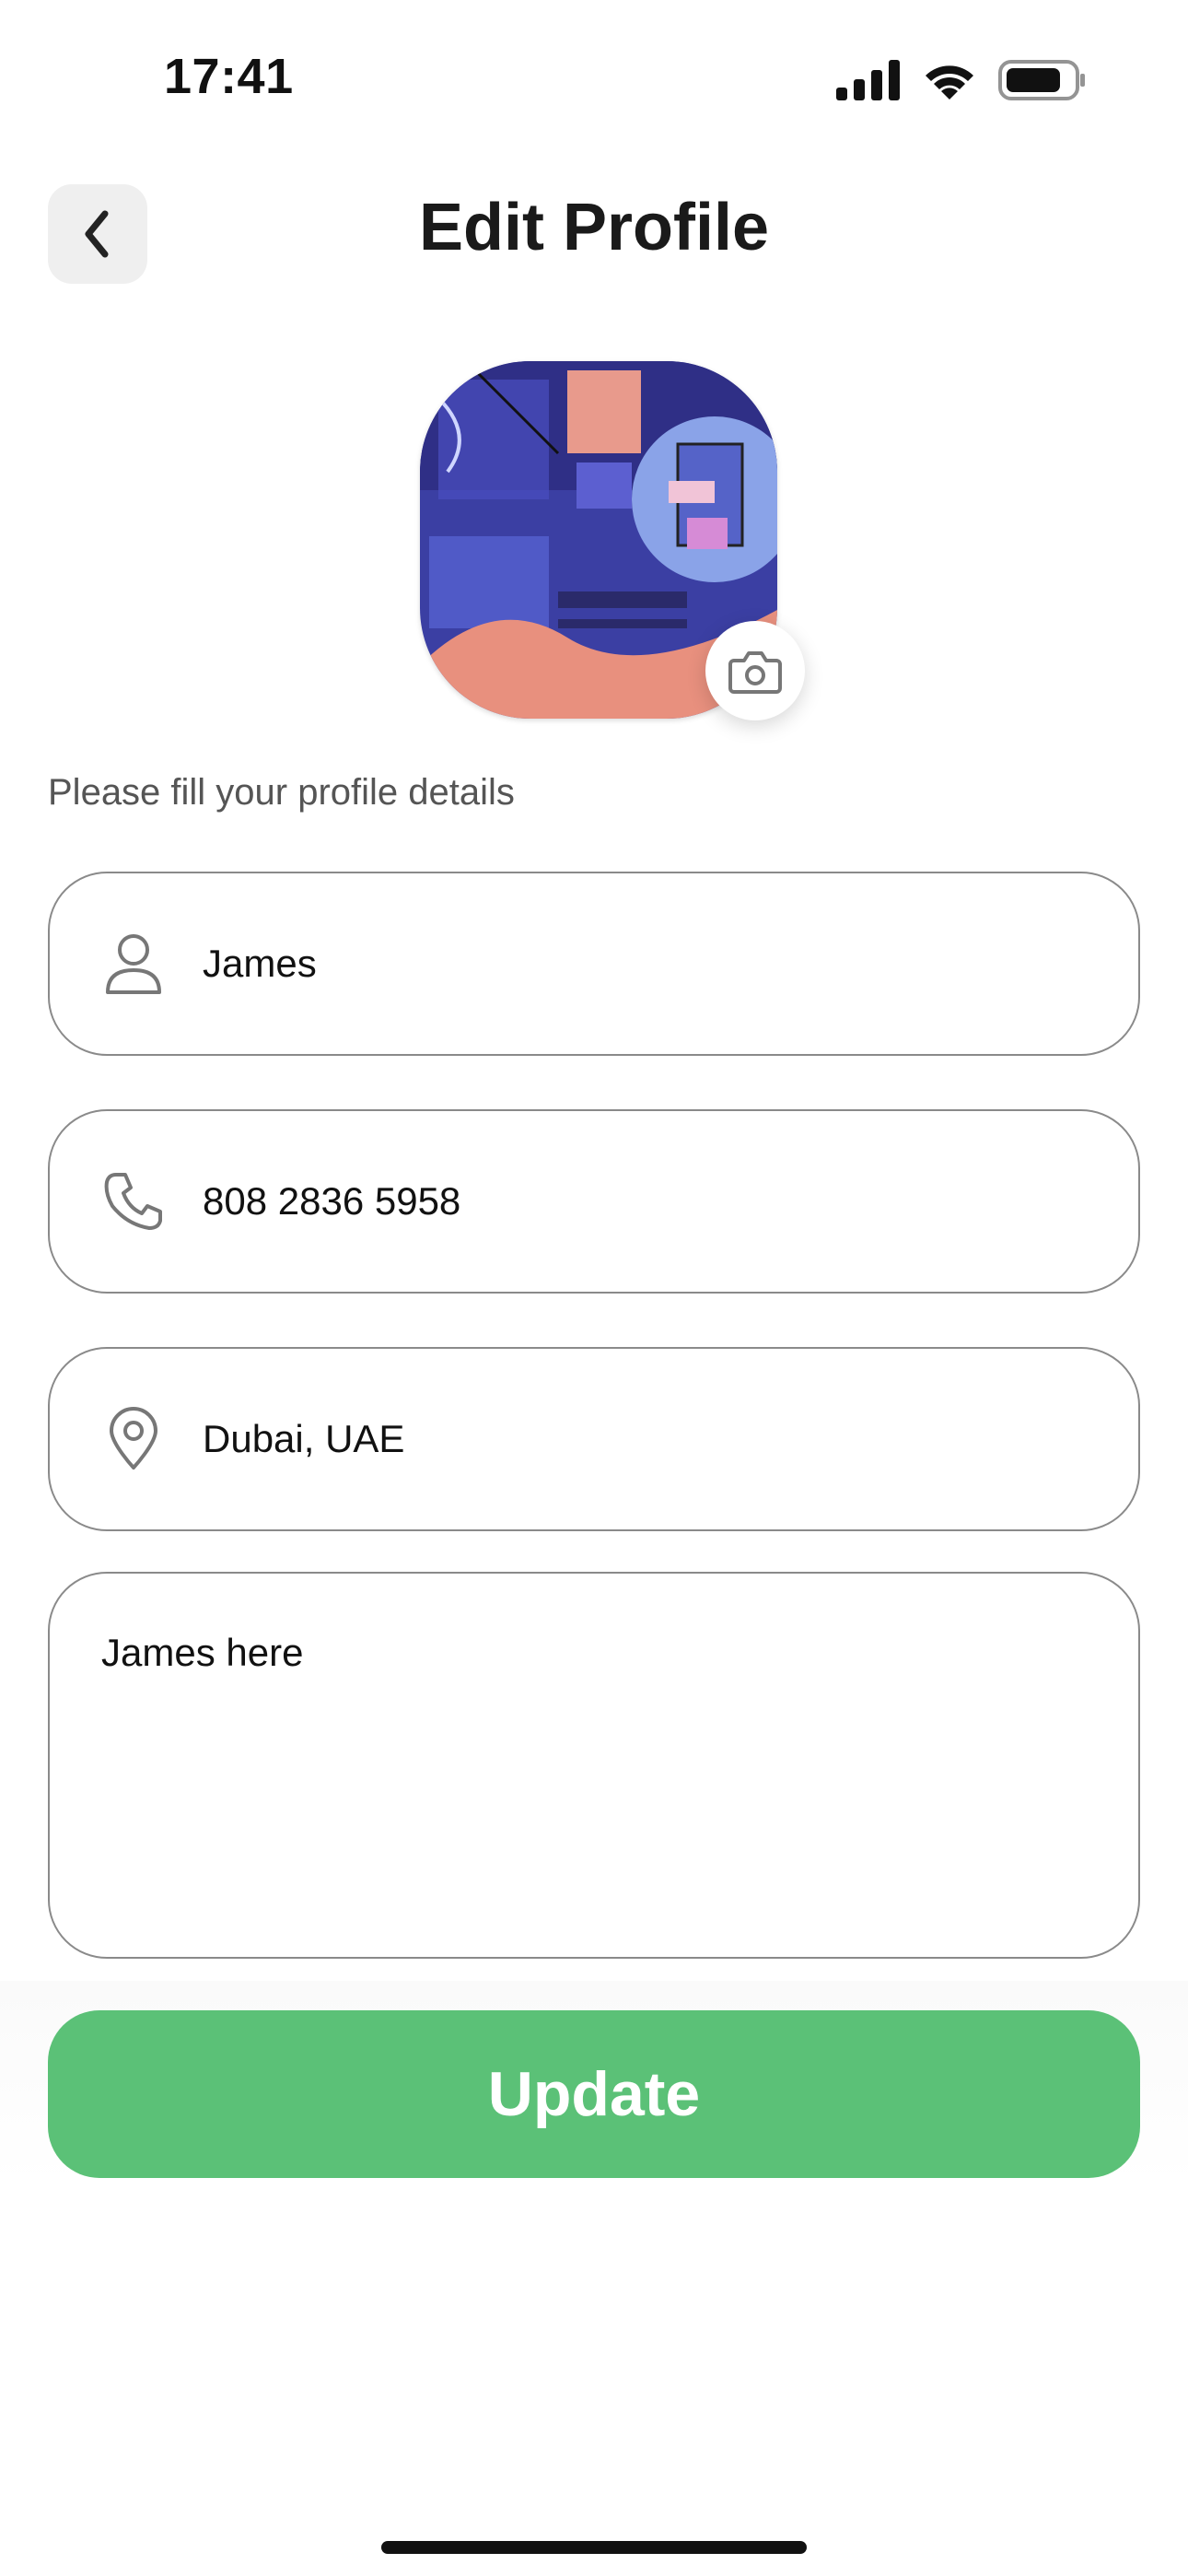  Describe the element at coordinates (594, 2547) in the screenshot. I see `home-indicator` at that location.